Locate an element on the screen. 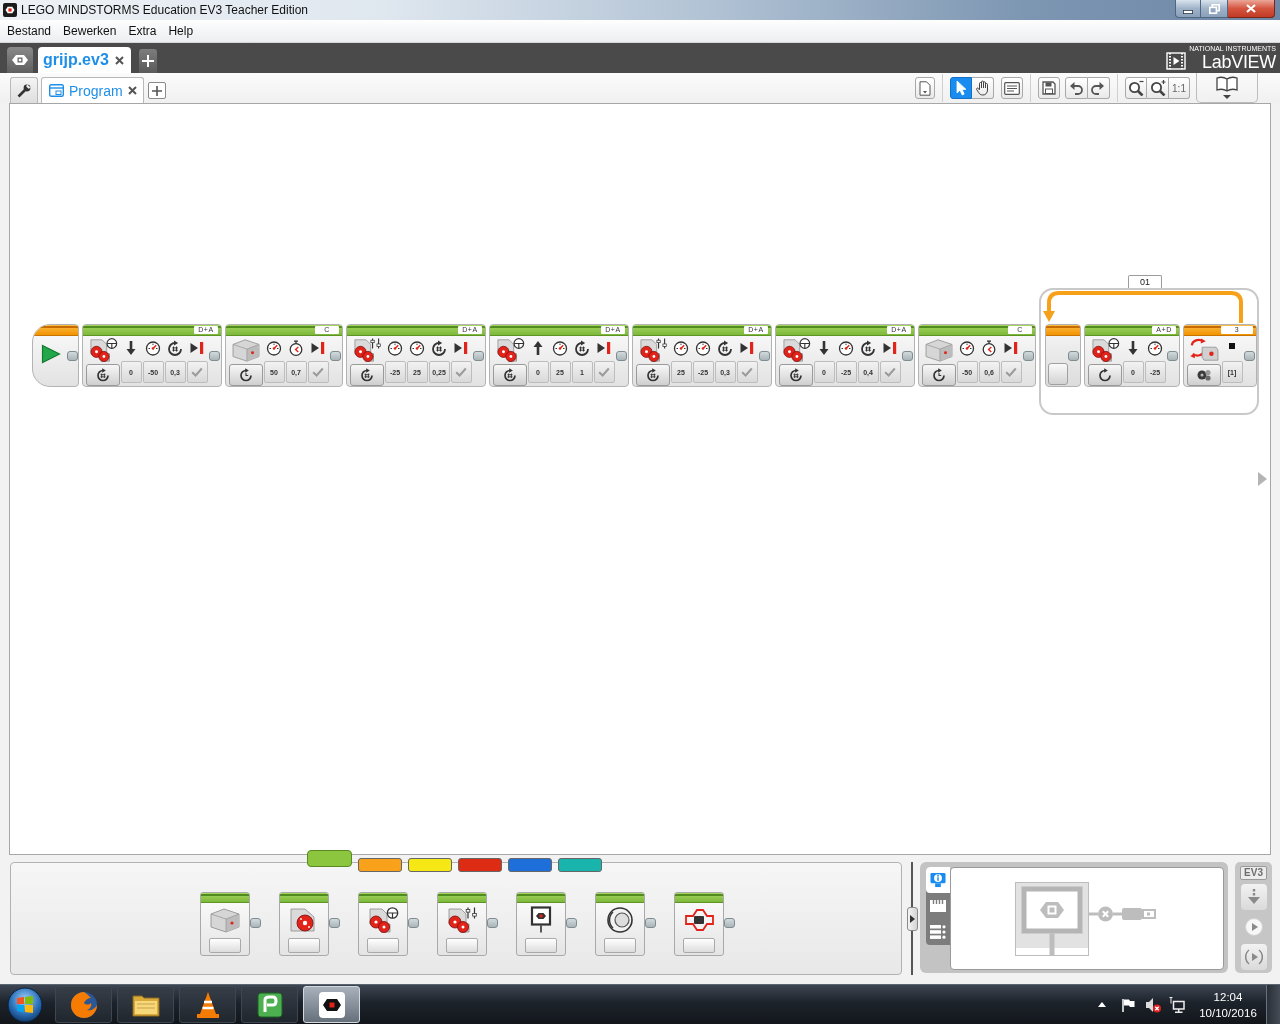 The height and width of the screenshot is (1024, 1280). start-block is located at coordinates (55, 355).